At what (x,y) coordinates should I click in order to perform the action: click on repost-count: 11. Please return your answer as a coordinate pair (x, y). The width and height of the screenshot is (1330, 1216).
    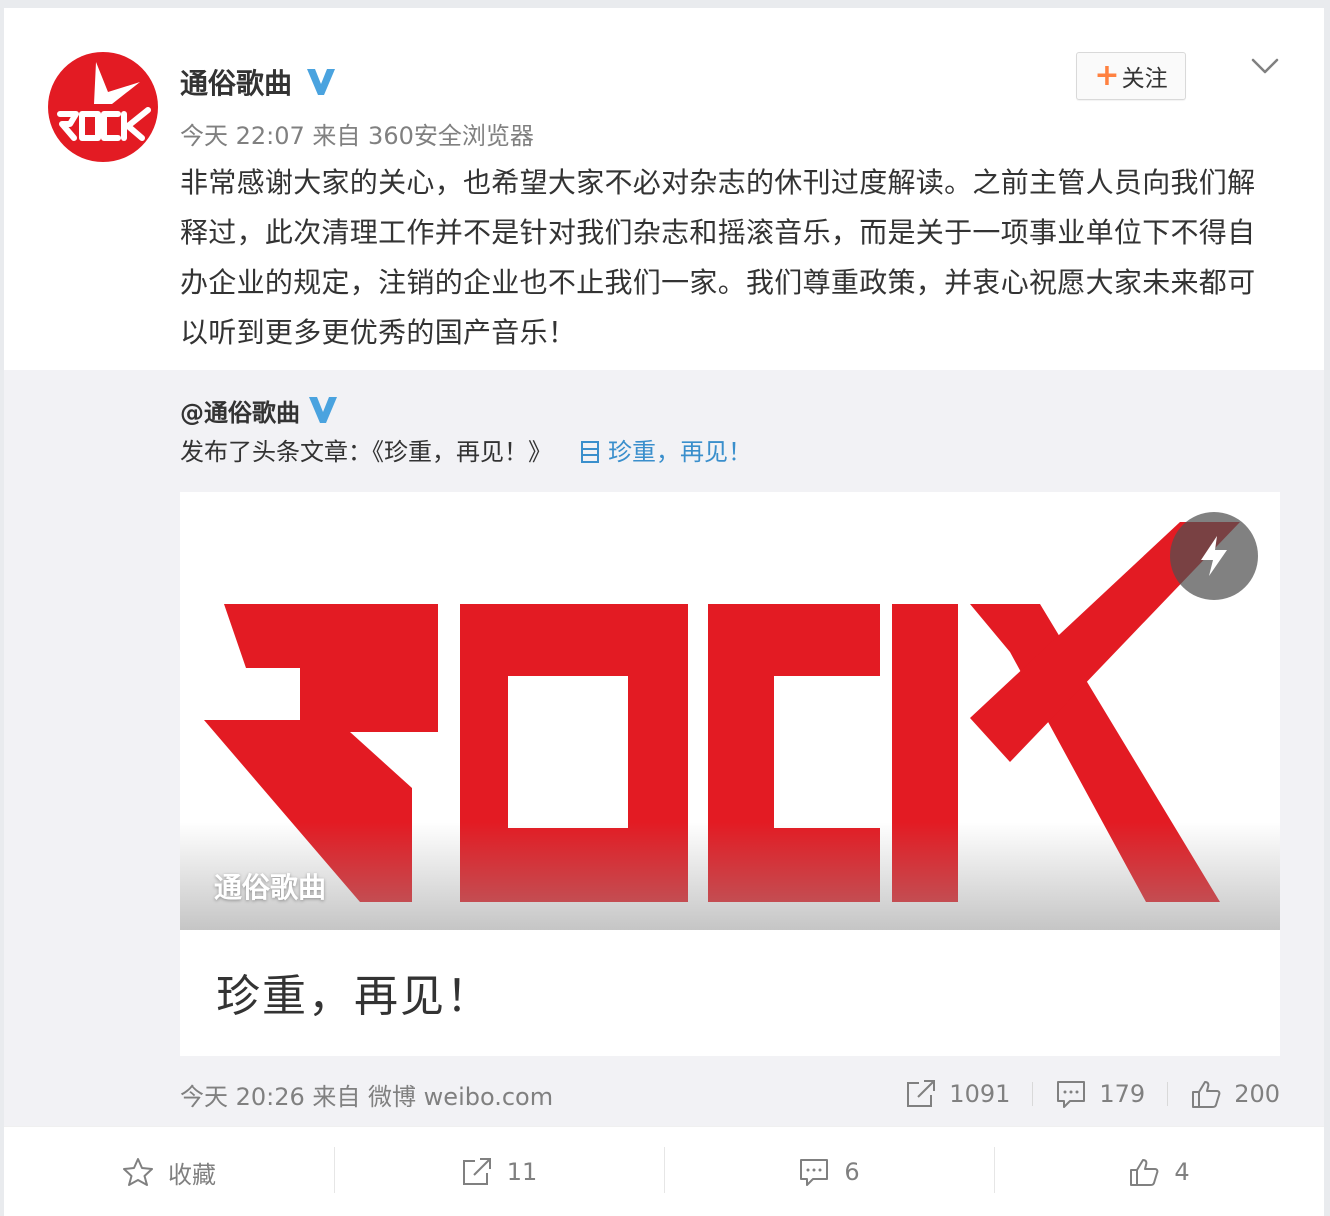
    Looking at the image, I should click on (522, 1172).